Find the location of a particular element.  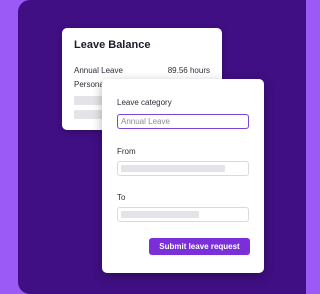

from-label: From is located at coordinates (126, 151).